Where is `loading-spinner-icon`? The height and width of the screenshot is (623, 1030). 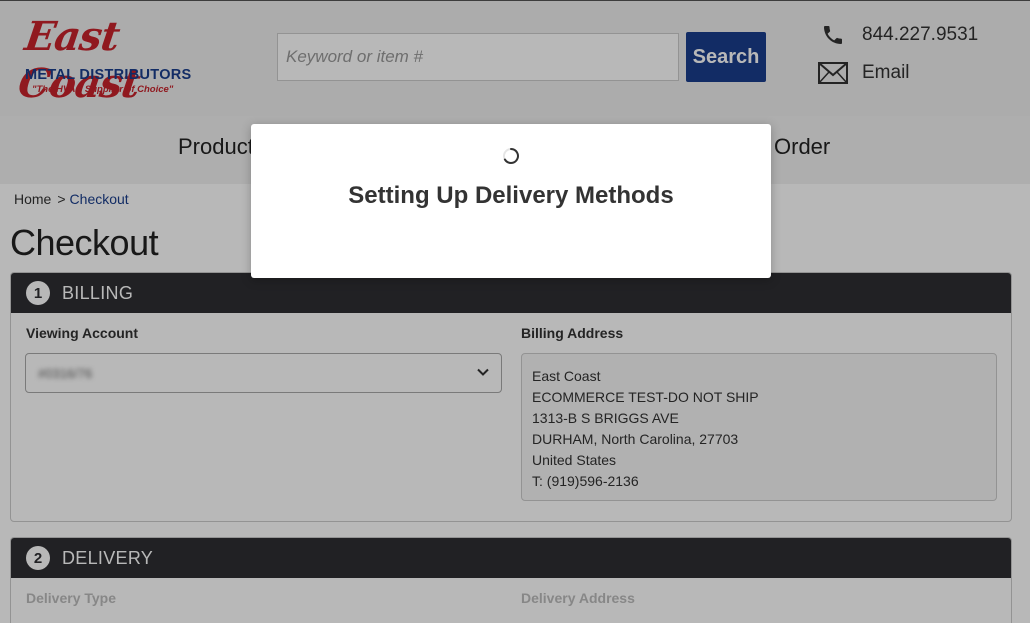 loading-spinner-icon is located at coordinates (511, 156).